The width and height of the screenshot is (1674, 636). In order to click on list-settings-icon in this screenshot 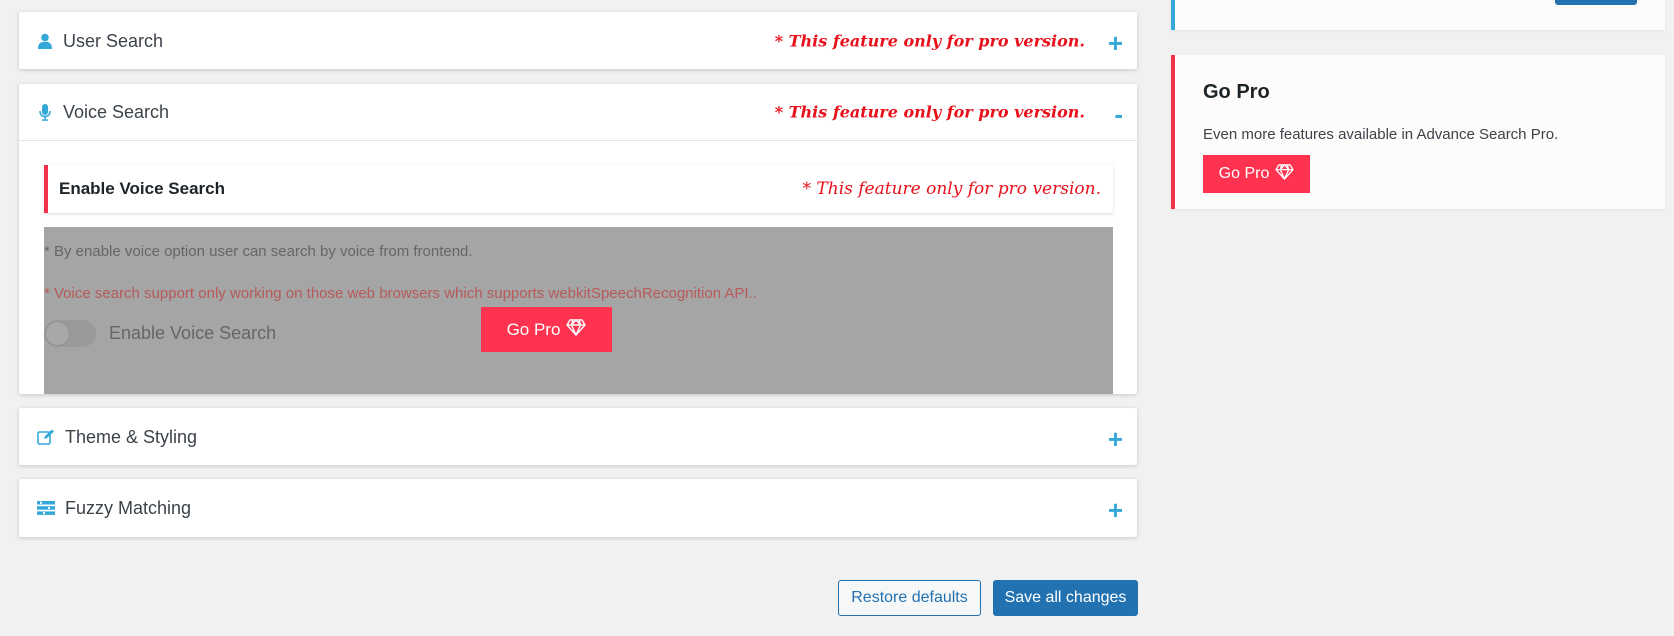, I will do `click(46, 508)`.